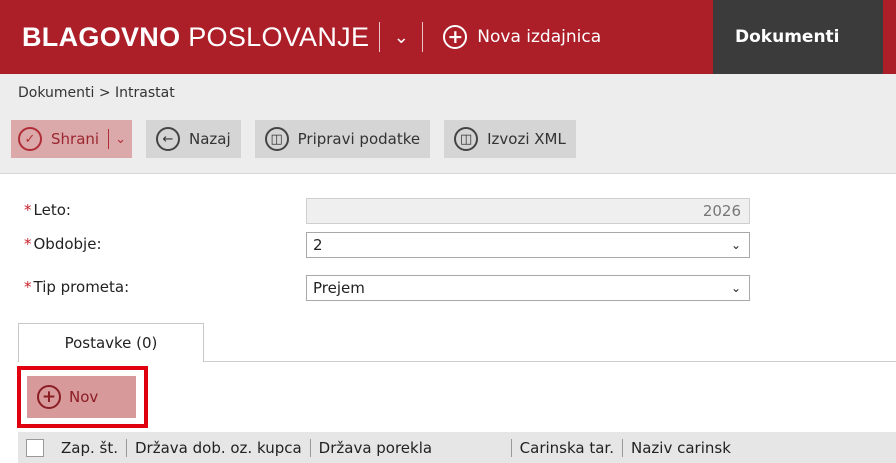 The height and width of the screenshot is (463, 896). What do you see at coordinates (411, 448) in the screenshot?
I see `column-header-drzava-porekla: Država porekla` at bounding box center [411, 448].